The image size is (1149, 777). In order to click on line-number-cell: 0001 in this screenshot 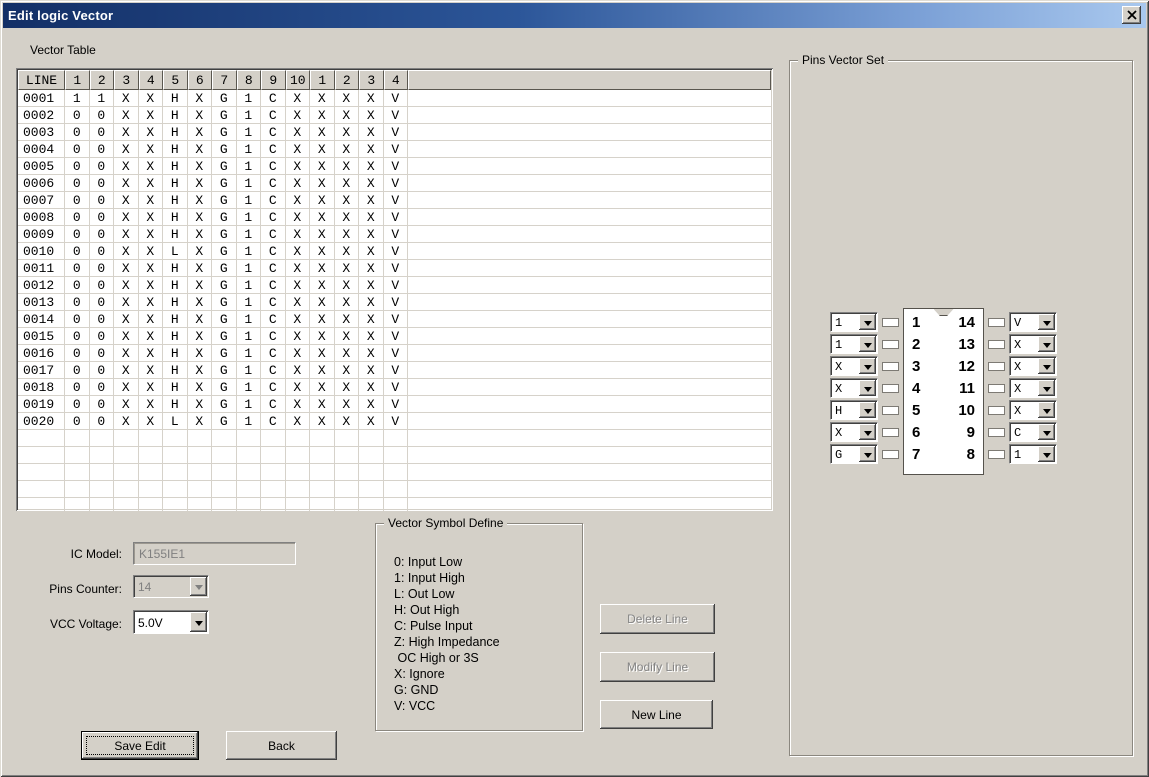, I will do `click(41, 98)`.